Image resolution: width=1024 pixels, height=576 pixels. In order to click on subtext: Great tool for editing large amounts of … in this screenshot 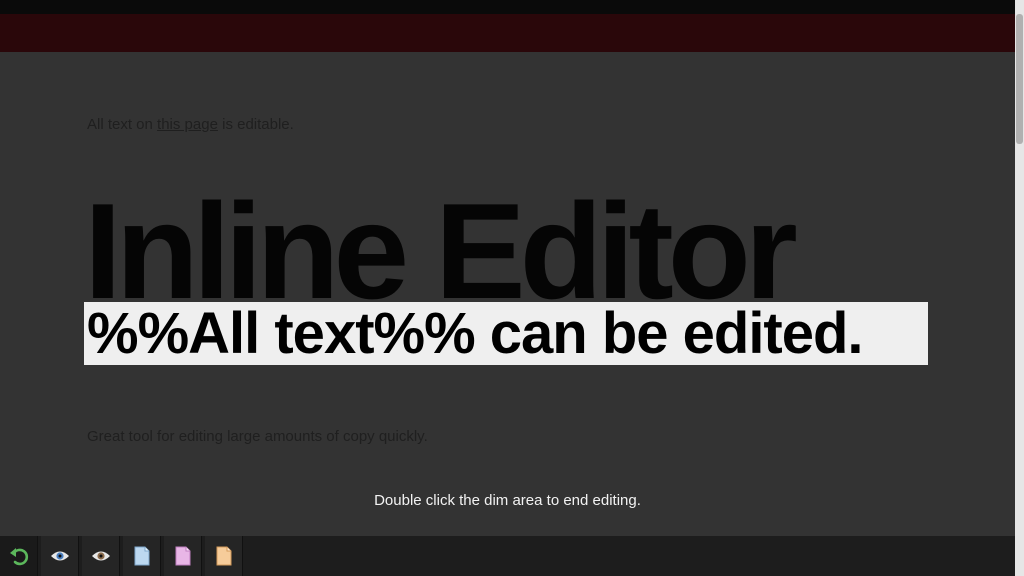, I will do `click(257, 436)`.